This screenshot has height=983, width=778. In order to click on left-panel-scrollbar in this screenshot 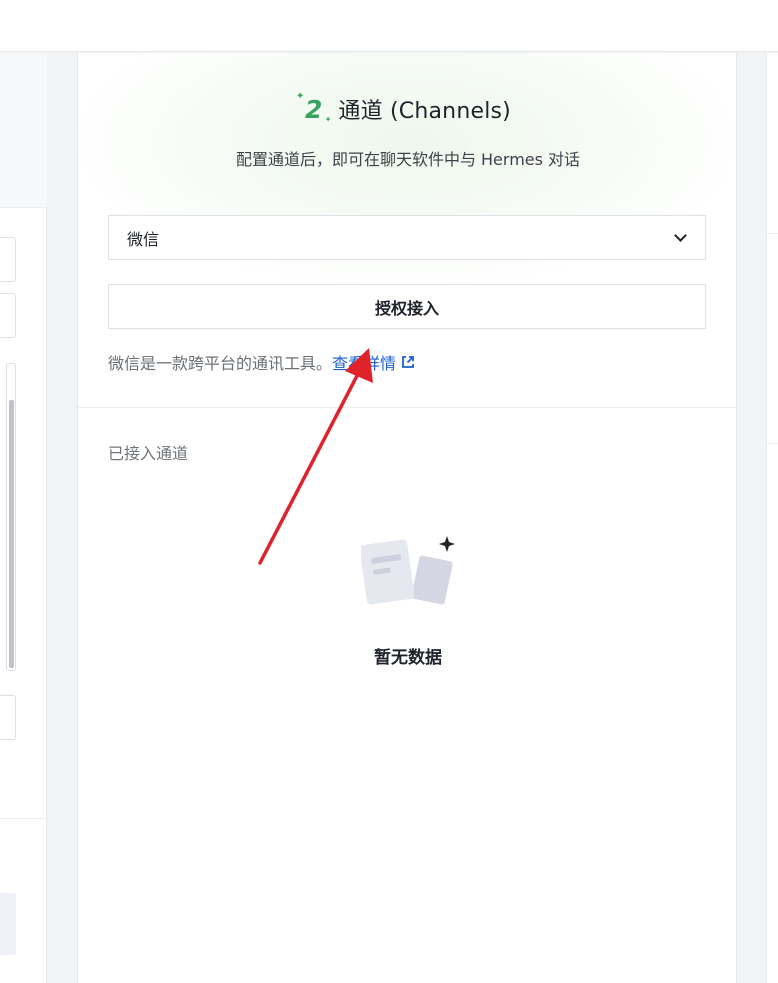, I will do `click(11, 517)`.